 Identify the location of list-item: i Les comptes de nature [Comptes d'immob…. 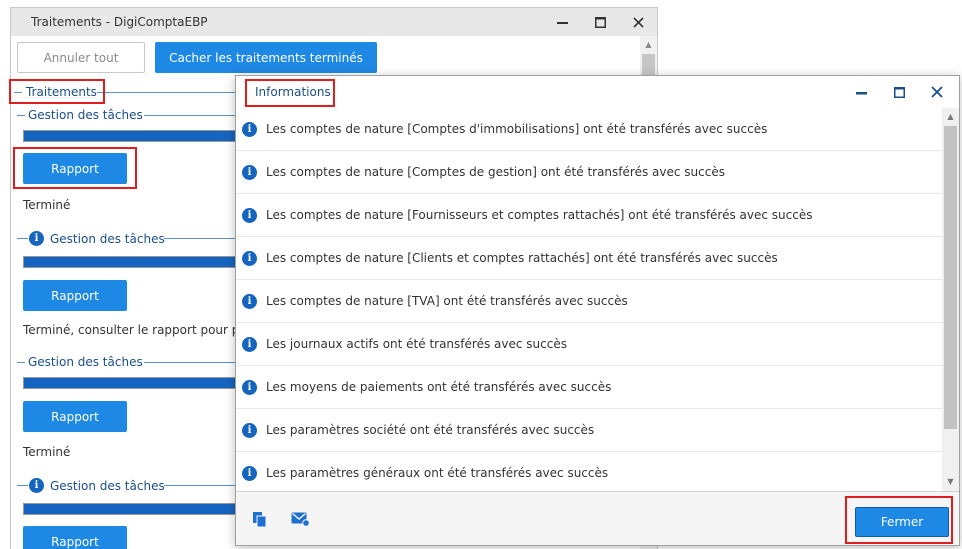
(590, 129).